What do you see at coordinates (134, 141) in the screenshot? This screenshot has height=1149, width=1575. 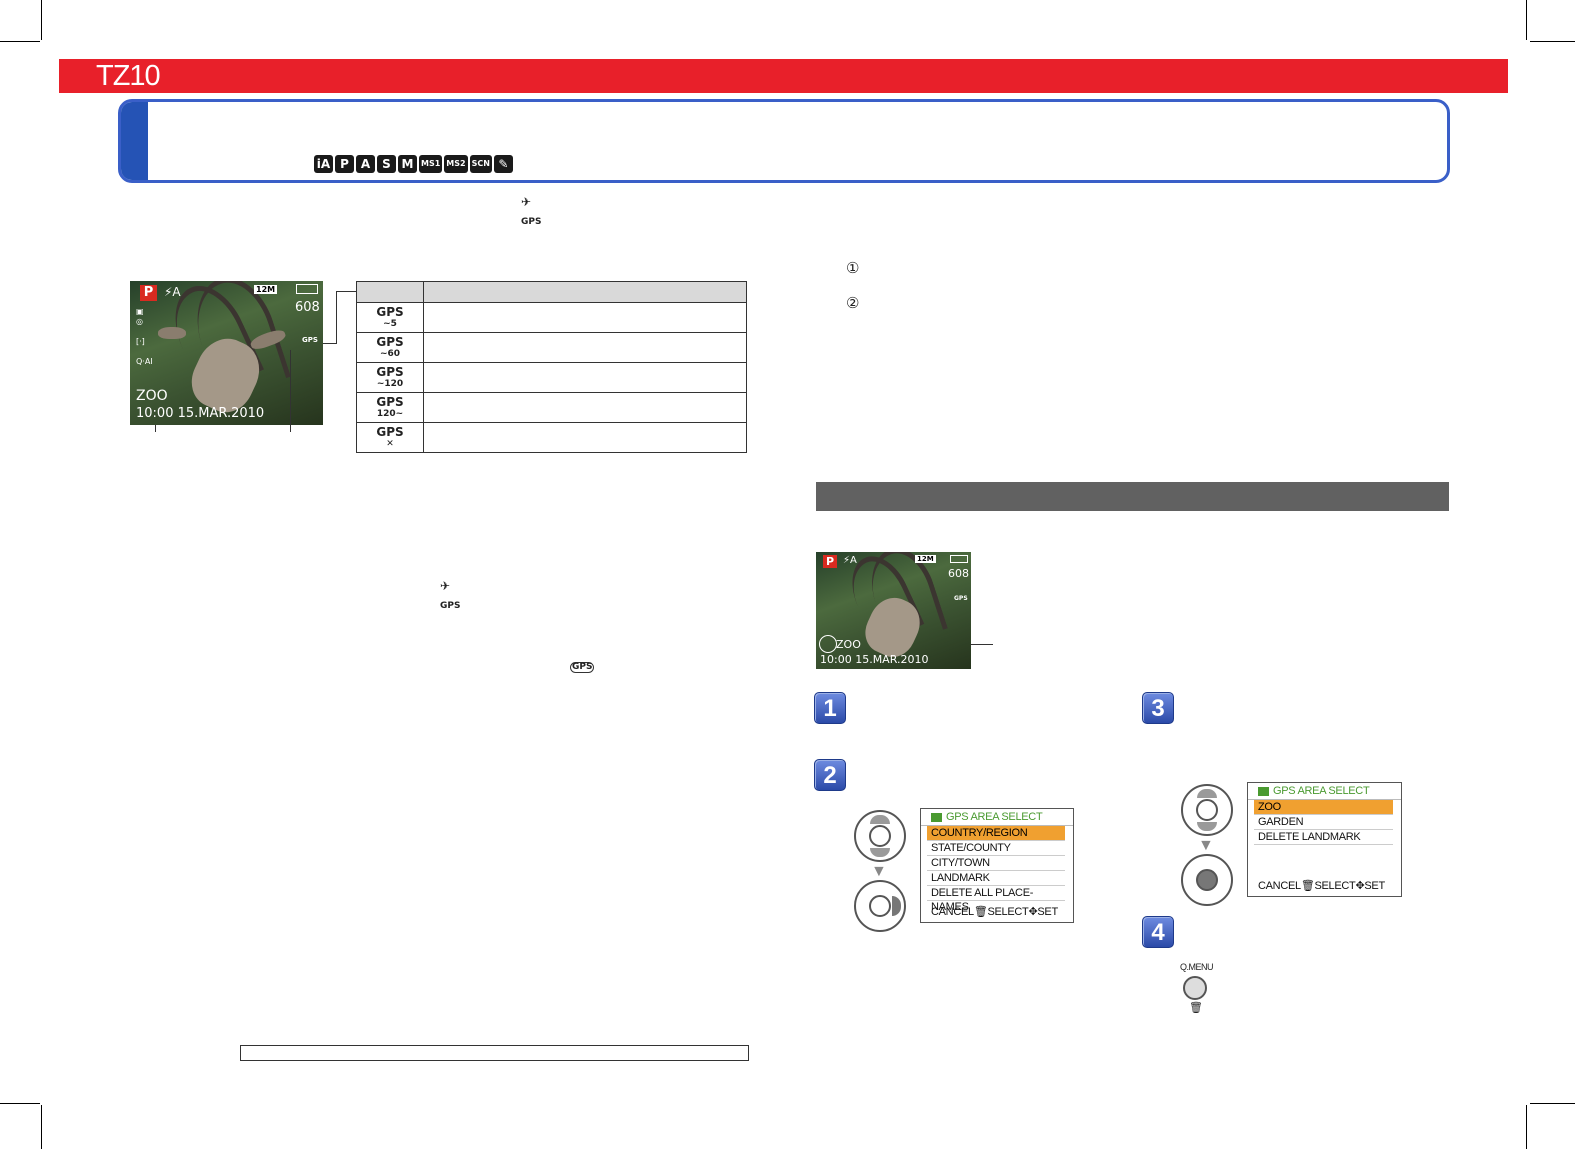 I see `title-accent` at bounding box center [134, 141].